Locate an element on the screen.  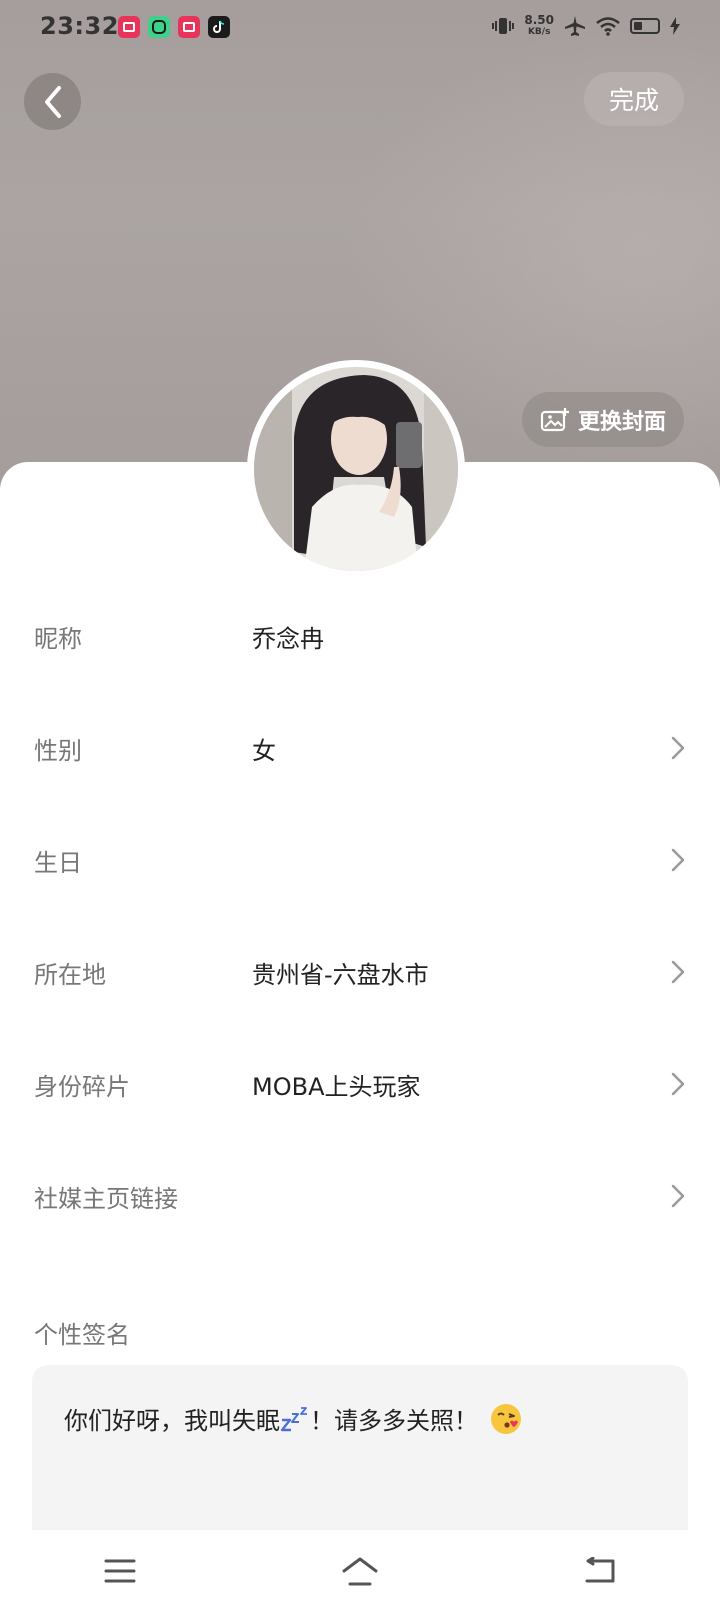
row-gender: 性别 女 is located at coordinates (360, 748).